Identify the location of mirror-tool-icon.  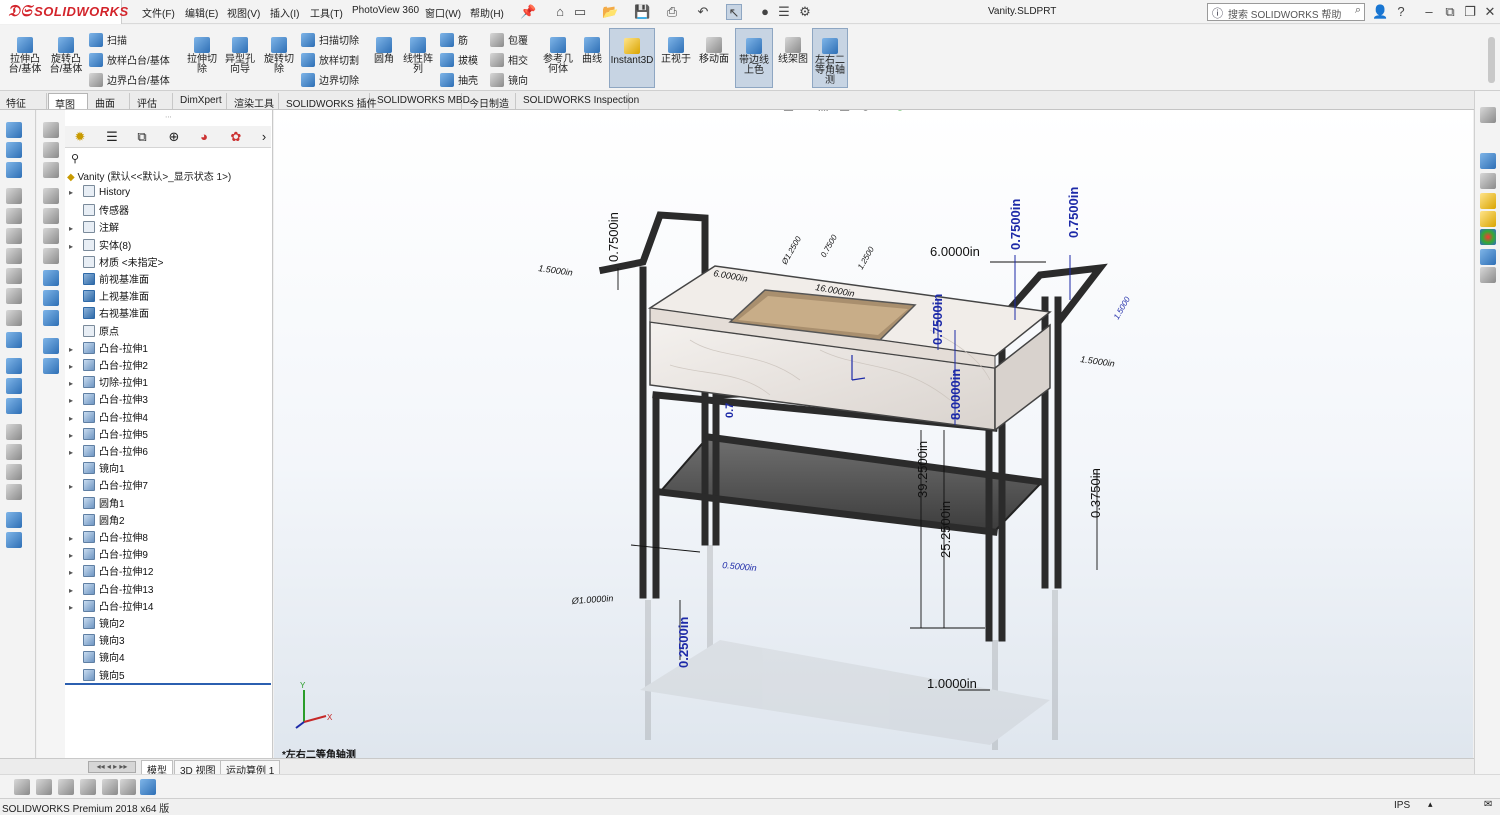
(14, 340).